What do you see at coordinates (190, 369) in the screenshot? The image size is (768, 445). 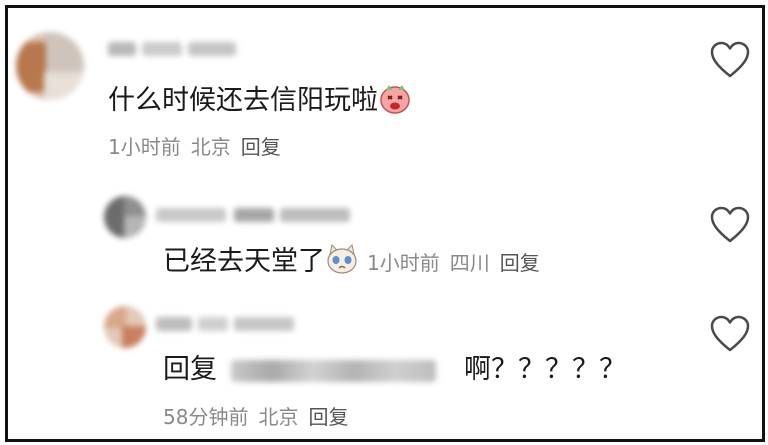 I see `reply-prefix: 回复` at bounding box center [190, 369].